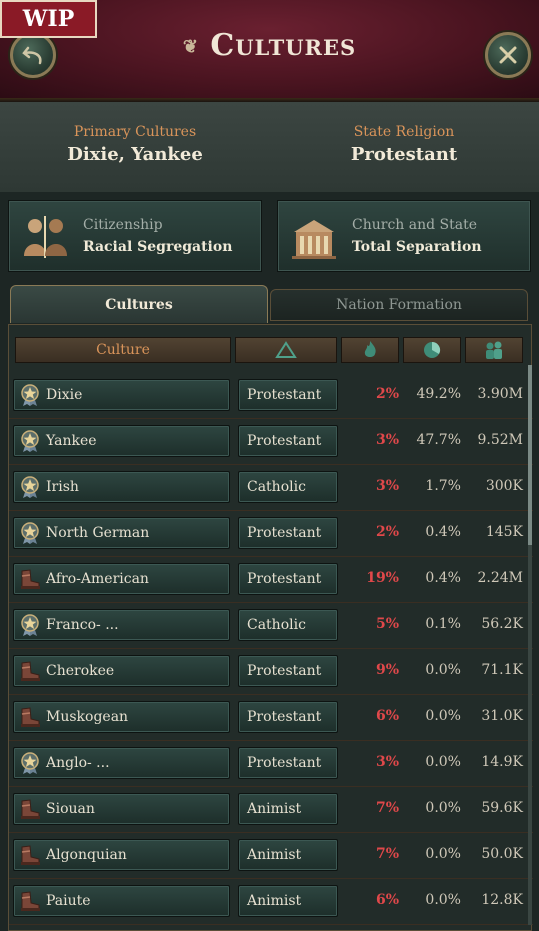  I want to click on population-value: 56.2K, so click(502, 624).